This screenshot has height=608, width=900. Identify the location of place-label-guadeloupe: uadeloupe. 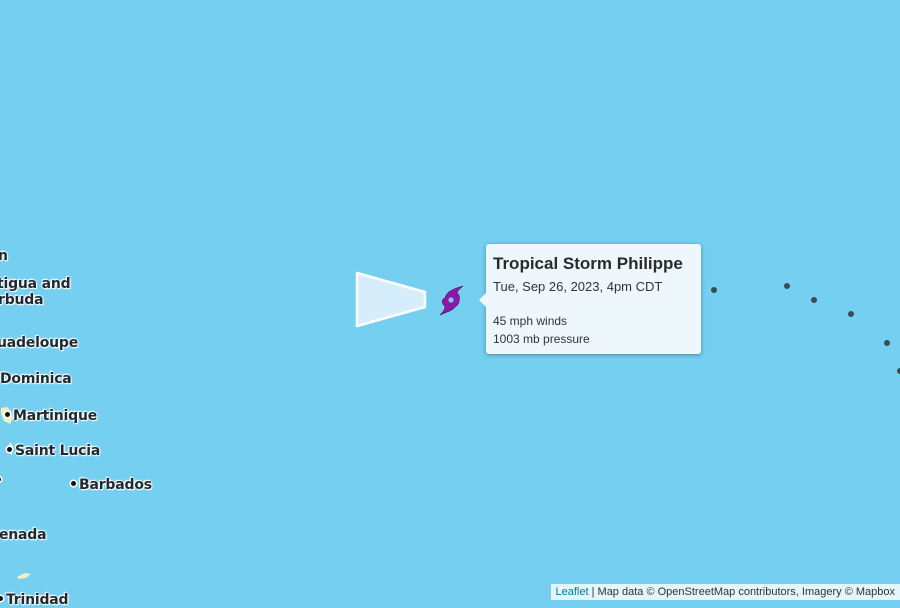
(39, 343).